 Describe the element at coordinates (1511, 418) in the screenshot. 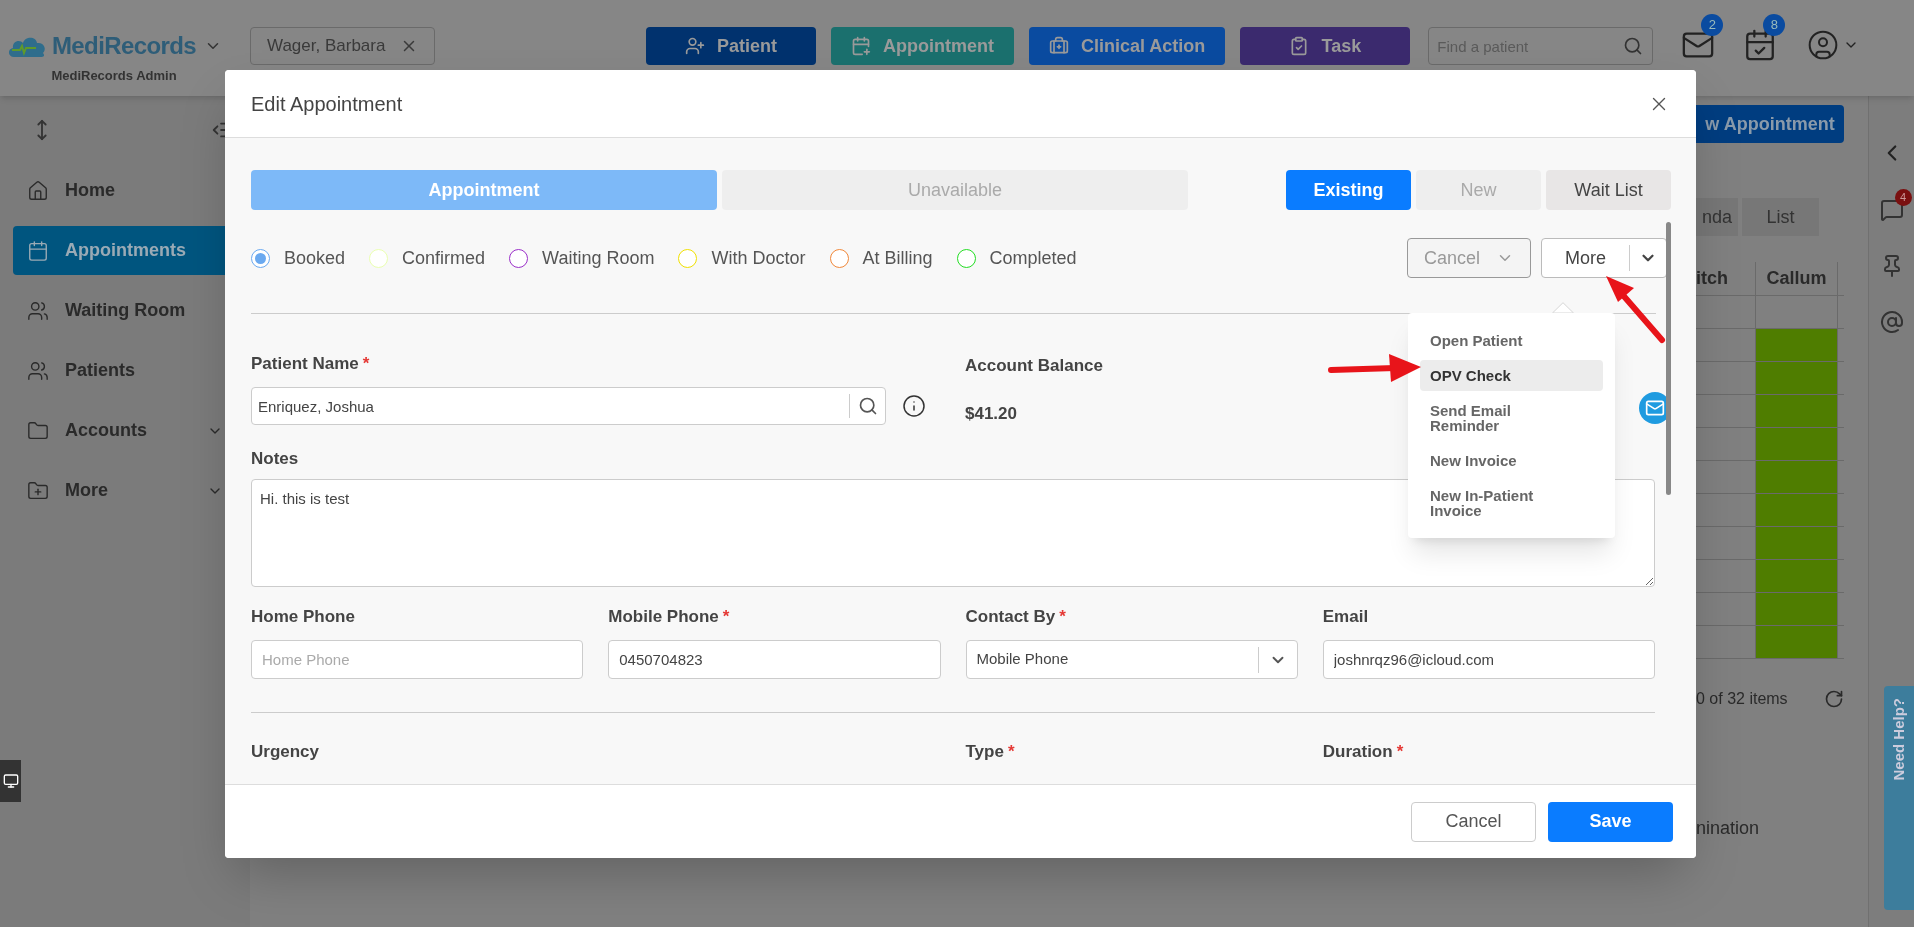

I see `menu-item: Send Email Reminder` at that location.